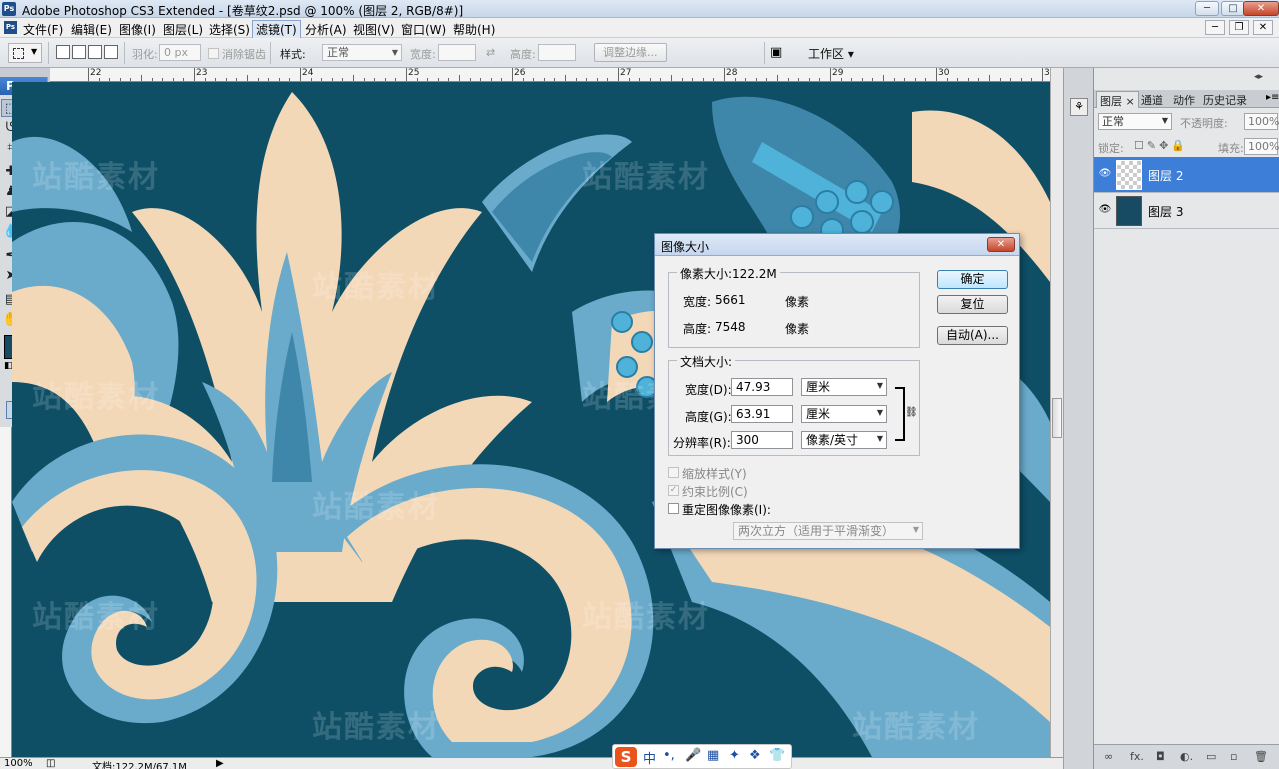 This screenshot has height=769, width=1279. I want to click on dialog-close-button: ✕, so click(1001, 244).